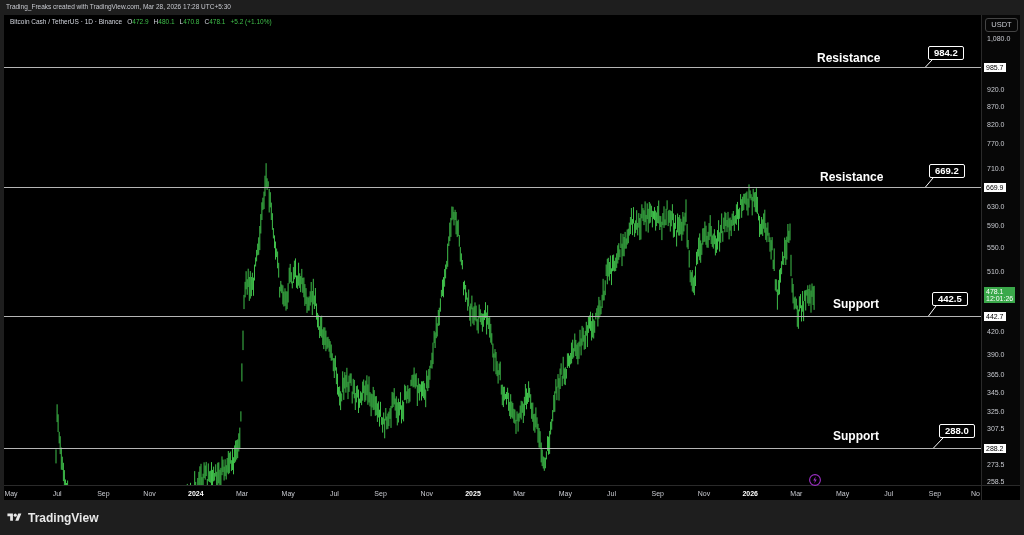  What do you see at coordinates (815, 480) in the screenshot?
I see `lightning-icon` at bounding box center [815, 480].